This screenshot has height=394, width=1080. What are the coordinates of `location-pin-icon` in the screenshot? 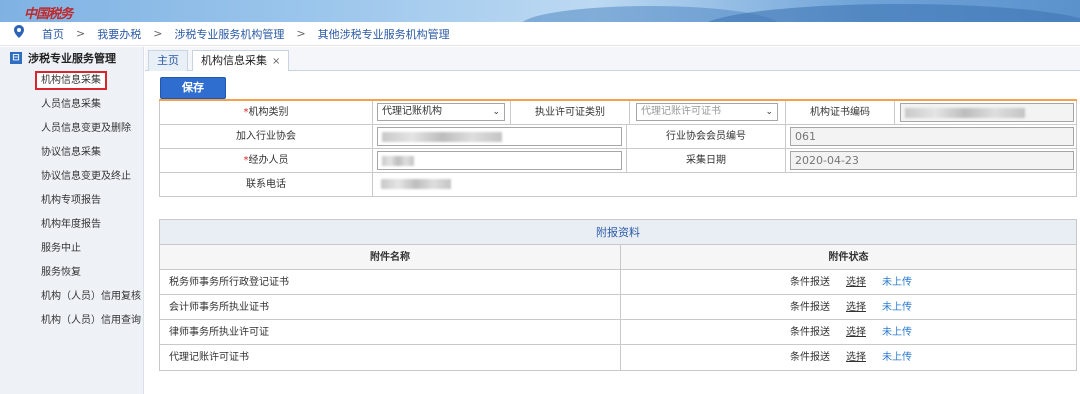 It's located at (22, 33).